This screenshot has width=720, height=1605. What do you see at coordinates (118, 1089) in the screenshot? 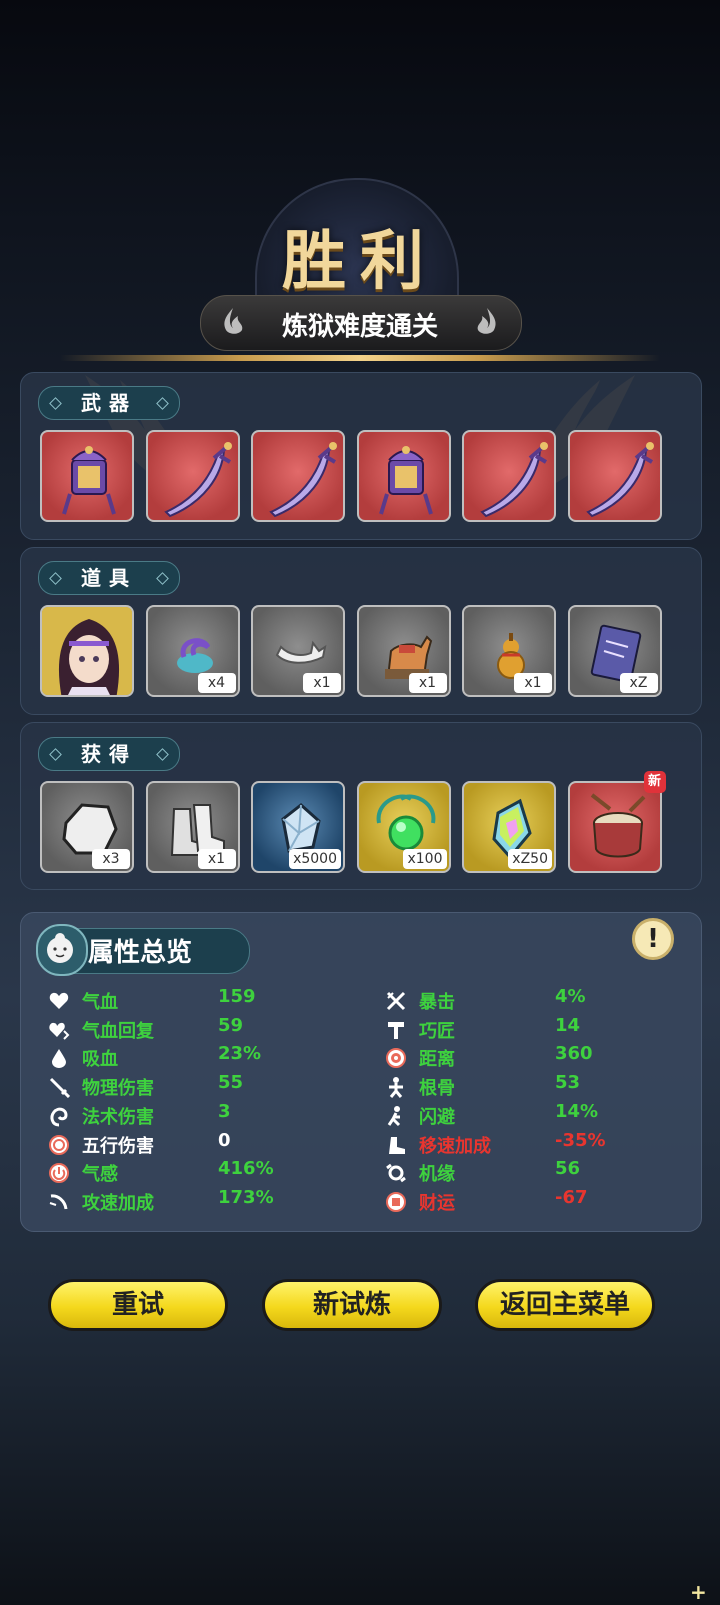
I see `stat-label: 物理伤害` at bounding box center [118, 1089].